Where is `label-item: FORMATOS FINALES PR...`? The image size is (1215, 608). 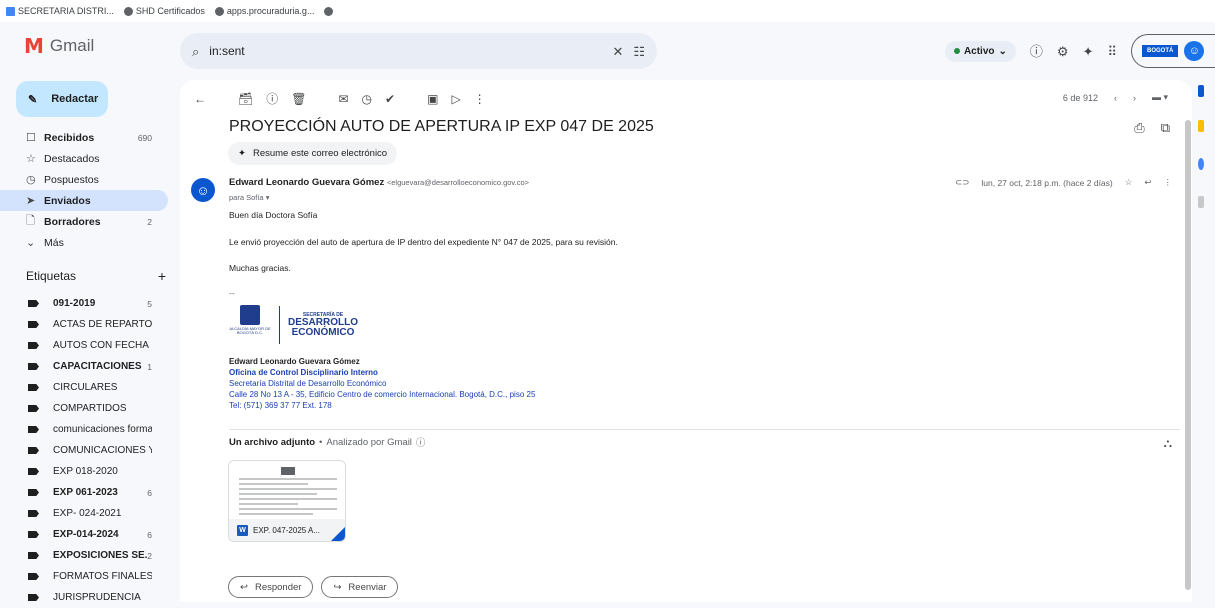 label-item: FORMATOS FINALES PR... is located at coordinates (84, 576).